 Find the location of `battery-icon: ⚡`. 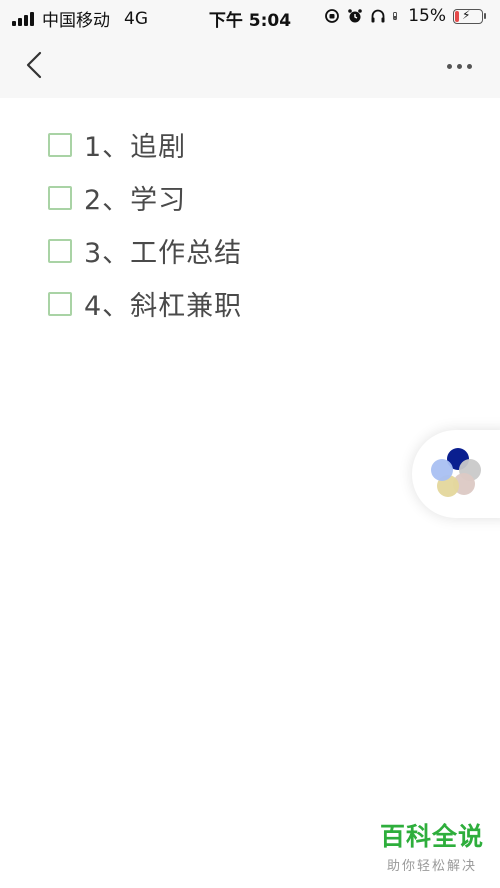

battery-icon: ⚡ is located at coordinates (469, 16).